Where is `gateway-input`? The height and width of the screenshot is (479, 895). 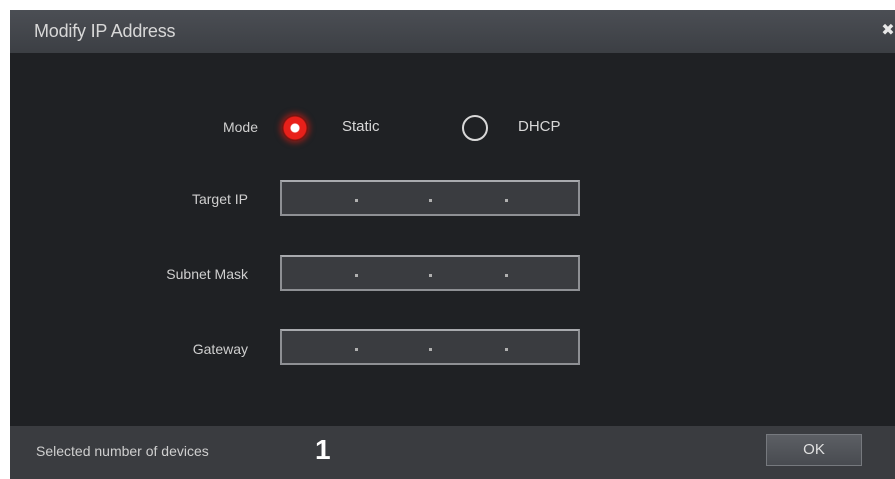 gateway-input is located at coordinates (430, 347).